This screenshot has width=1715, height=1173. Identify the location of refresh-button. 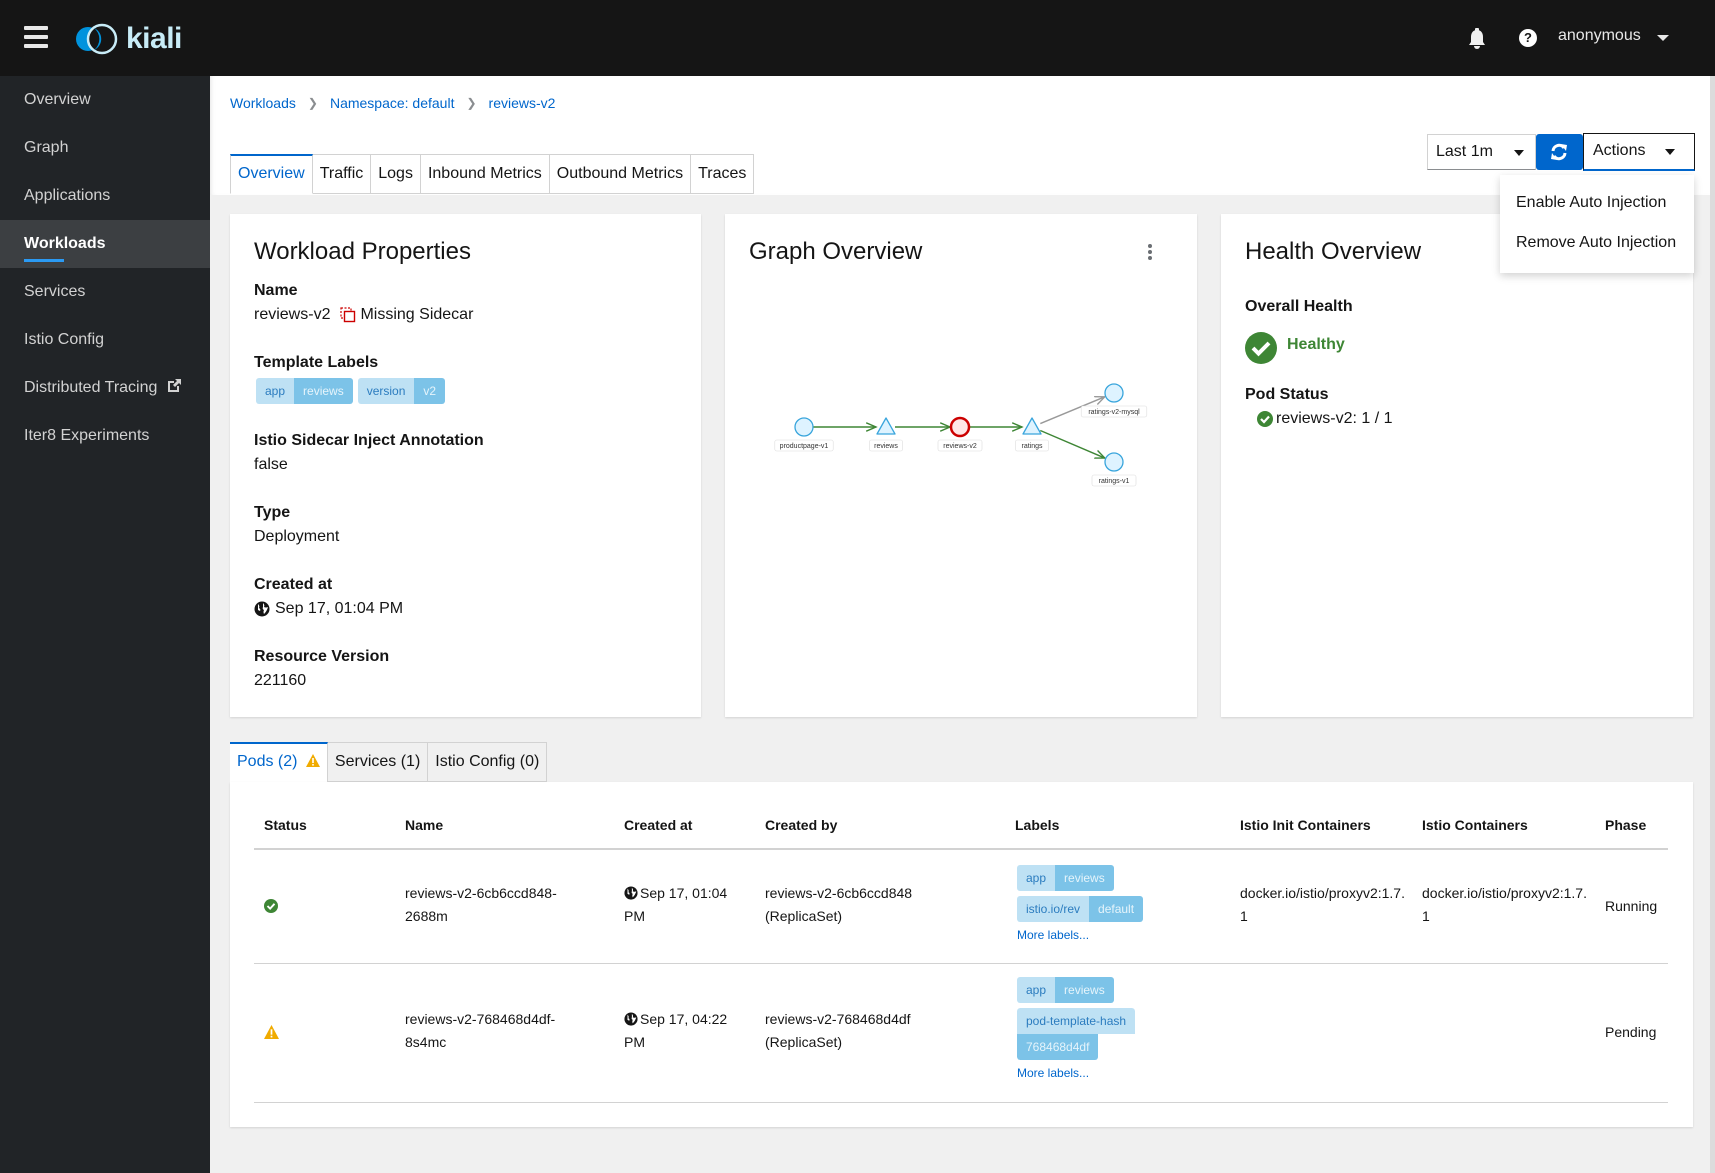
(1559, 152).